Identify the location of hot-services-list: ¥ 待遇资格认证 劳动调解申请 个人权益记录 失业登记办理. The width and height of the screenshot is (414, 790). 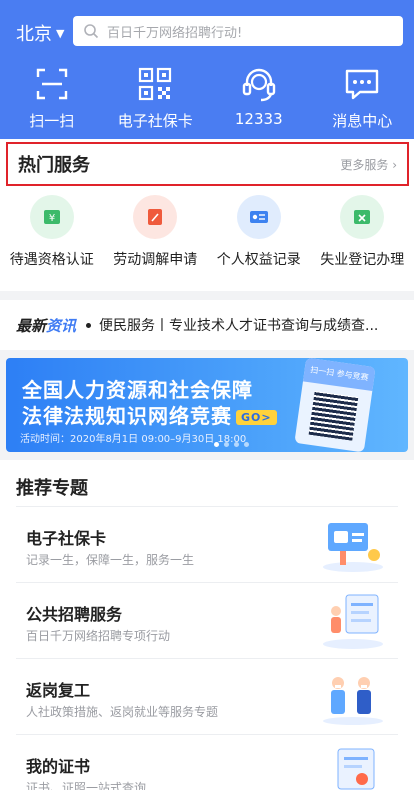
(207, 232).